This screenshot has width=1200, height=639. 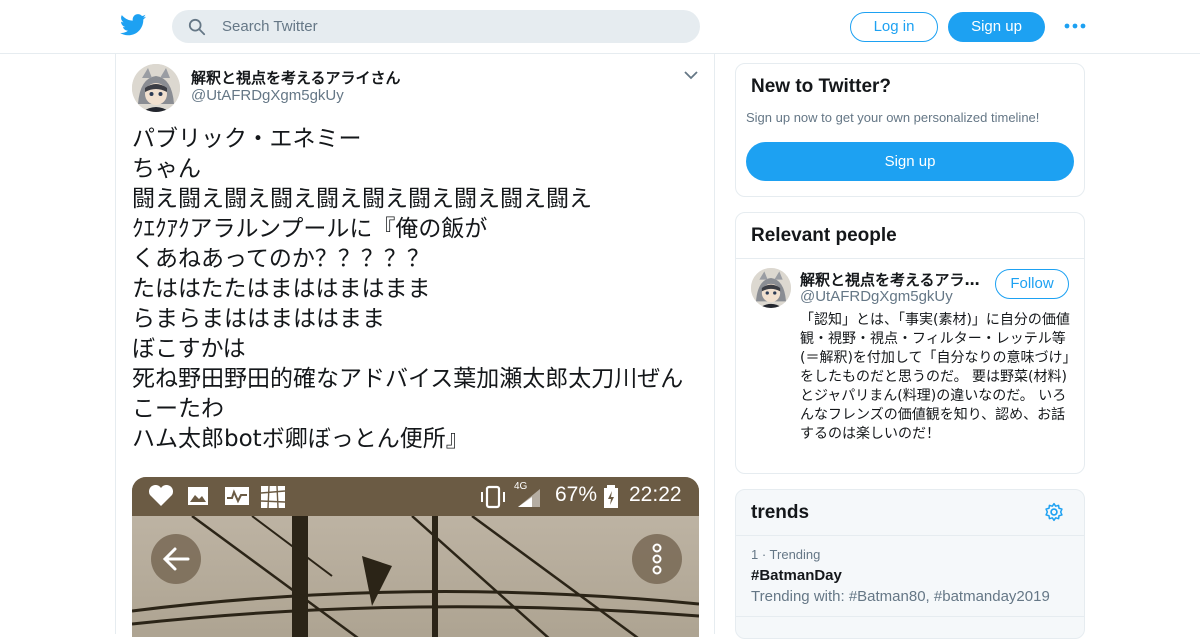 What do you see at coordinates (237, 496) in the screenshot?
I see `activity-icon` at bounding box center [237, 496].